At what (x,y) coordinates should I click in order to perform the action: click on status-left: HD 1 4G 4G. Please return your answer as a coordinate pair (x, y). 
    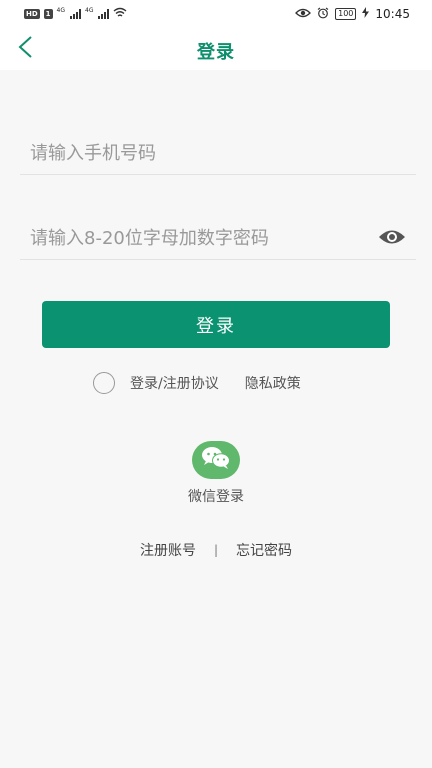
    Looking at the image, I should click on (75, 14).